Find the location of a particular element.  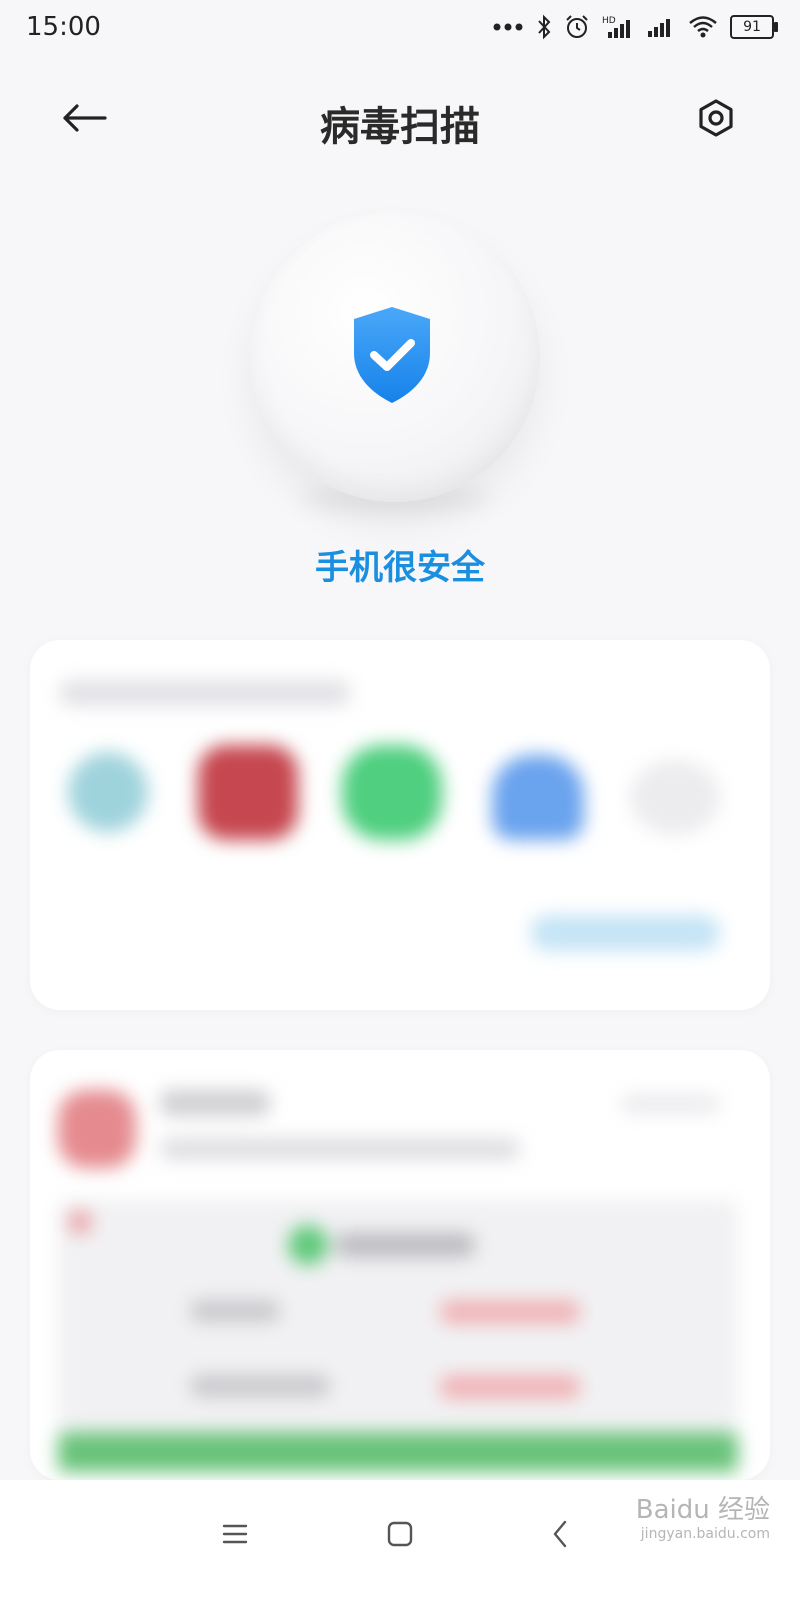

bluetooth-icon is located at coordinates (544, 27).